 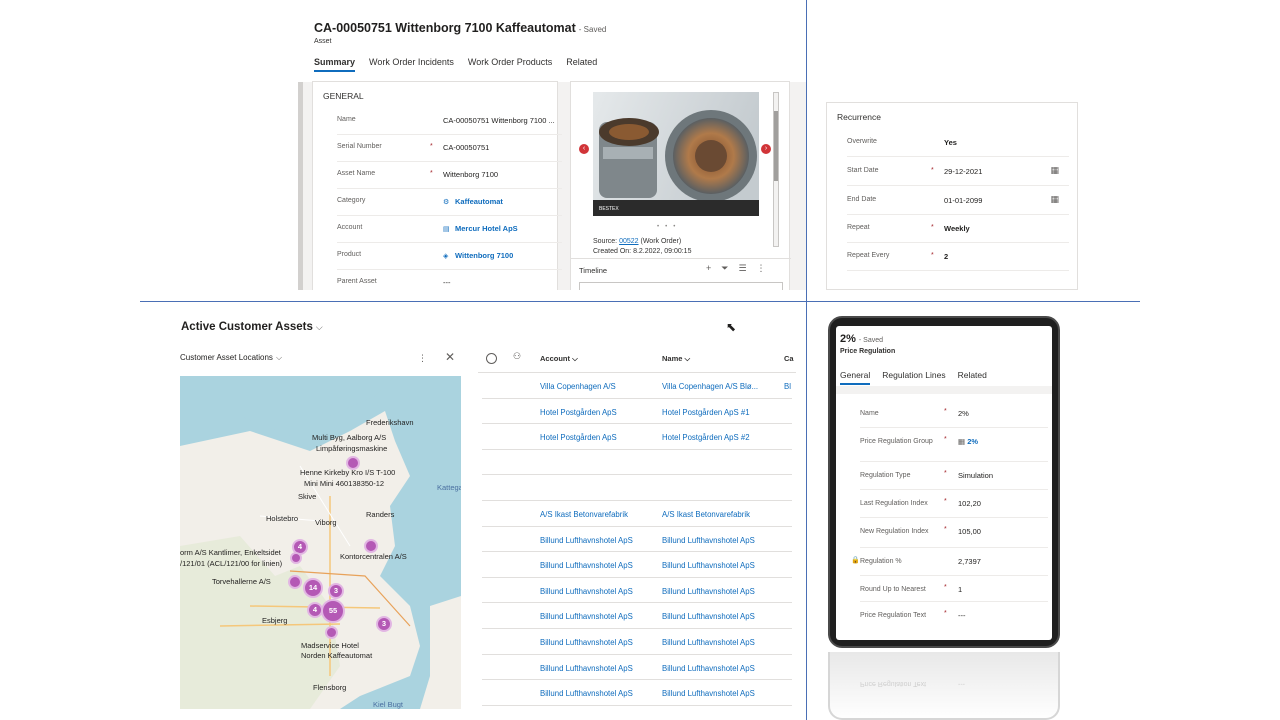 I want to click on select-all-checkbox, so click(x=491, y=358).